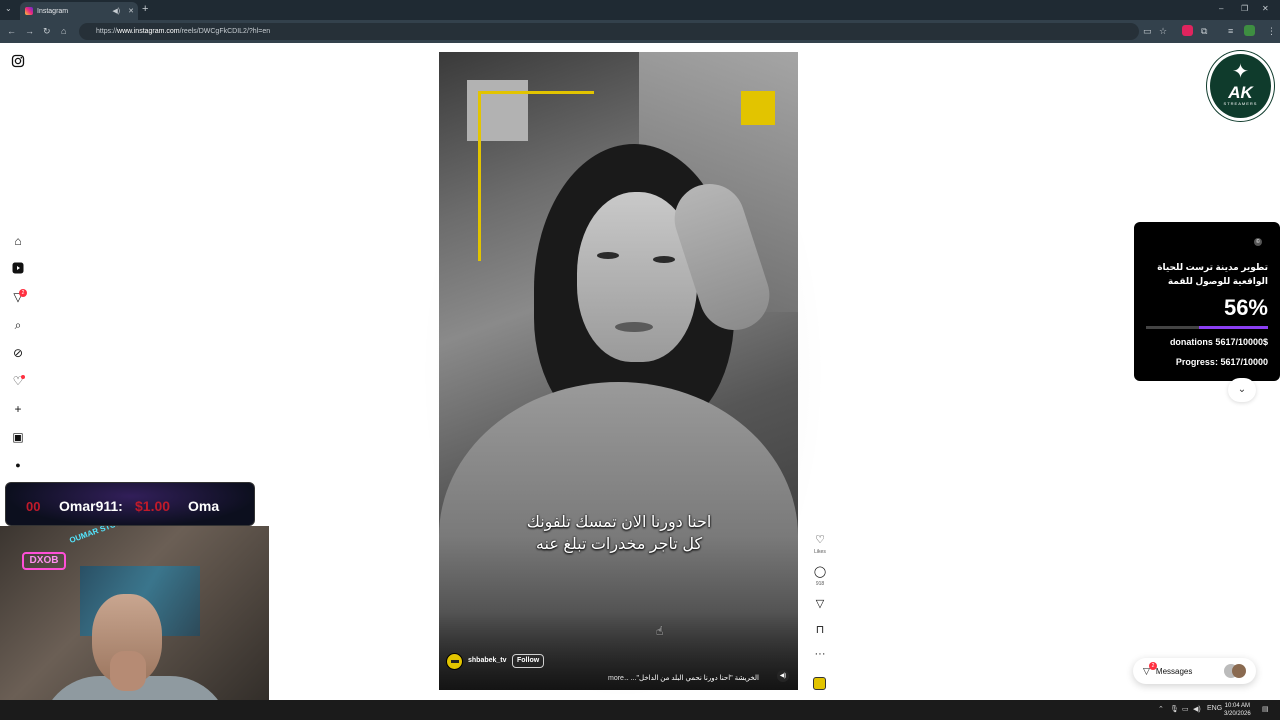 The height and width of the screenshot is (720, 1280). Describe the element at coordinates (1221, 362) in the screenshot. I see `progress-count: Progress: 5617/10000` at that location.